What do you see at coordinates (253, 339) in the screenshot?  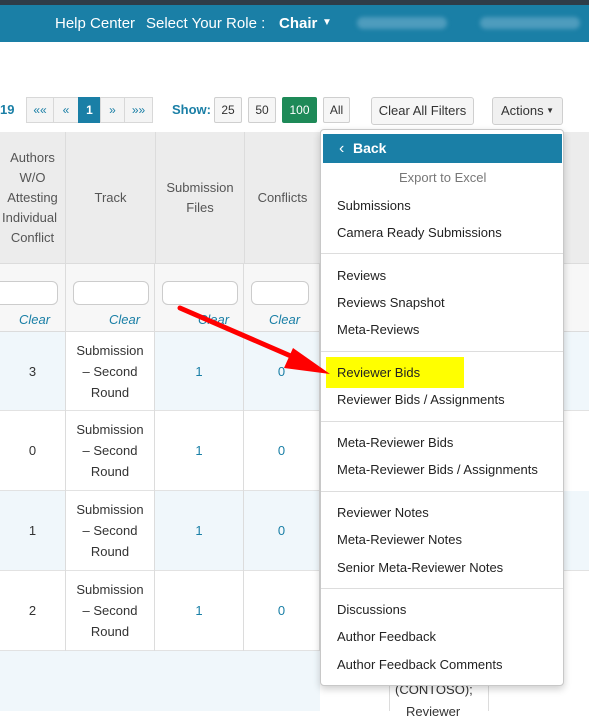 I see `red-arrow-icon` at bounding box center [253, 339].